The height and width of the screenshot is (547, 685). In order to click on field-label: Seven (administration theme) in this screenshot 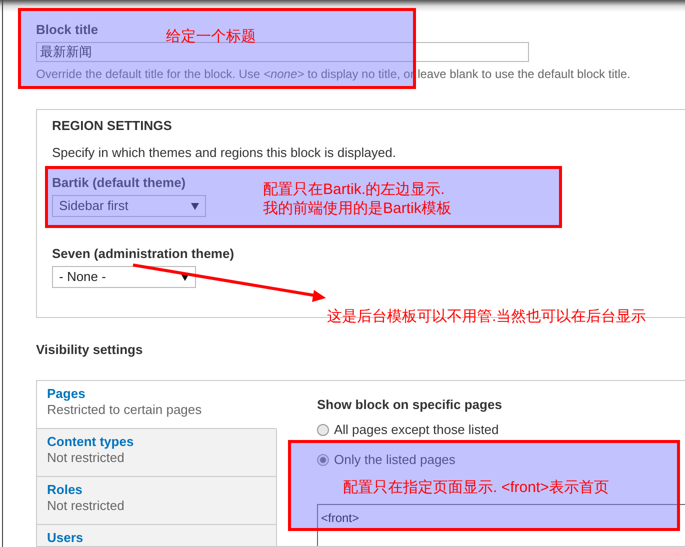, I will do `click(143, 254)`.